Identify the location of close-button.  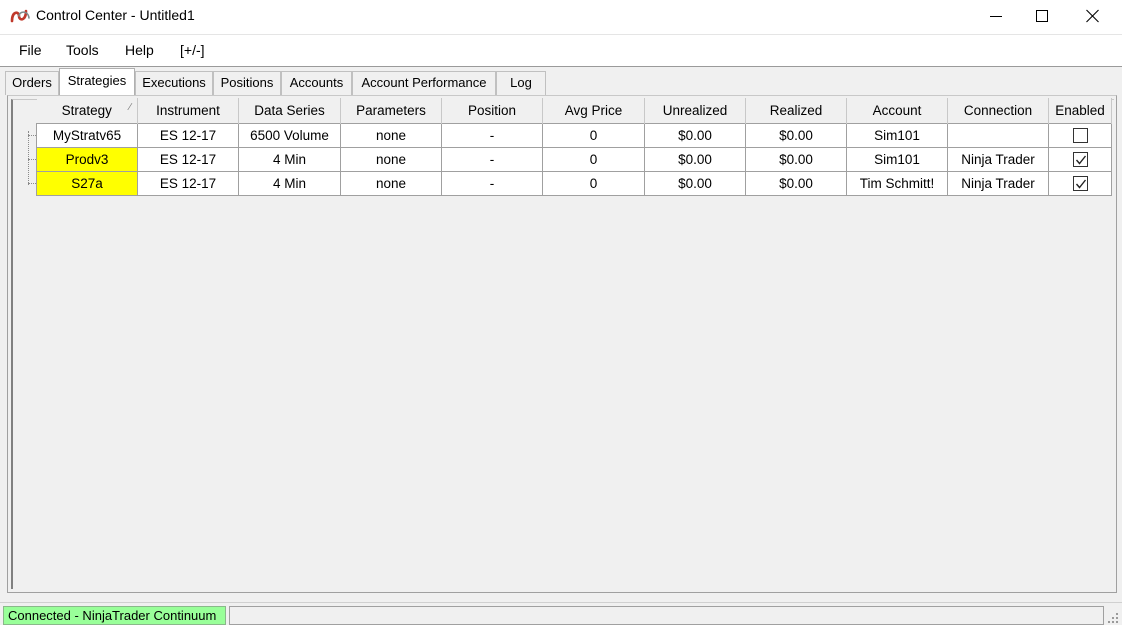
(1093, 16).